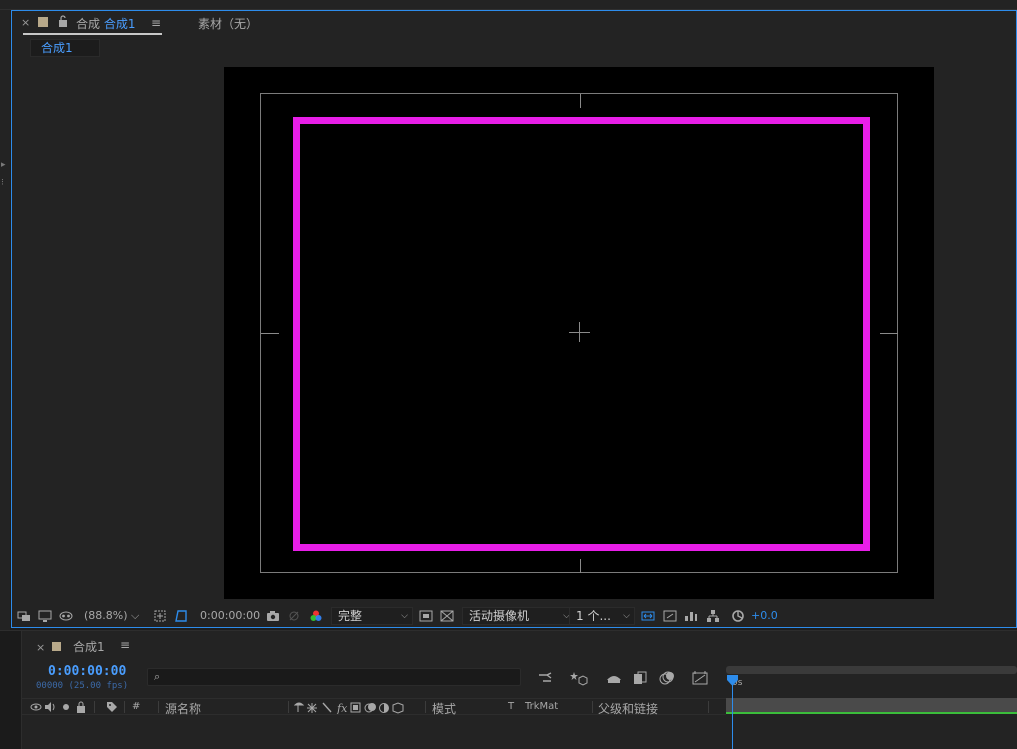  I want to click on resolution-value: 完整, so click(350, 616).